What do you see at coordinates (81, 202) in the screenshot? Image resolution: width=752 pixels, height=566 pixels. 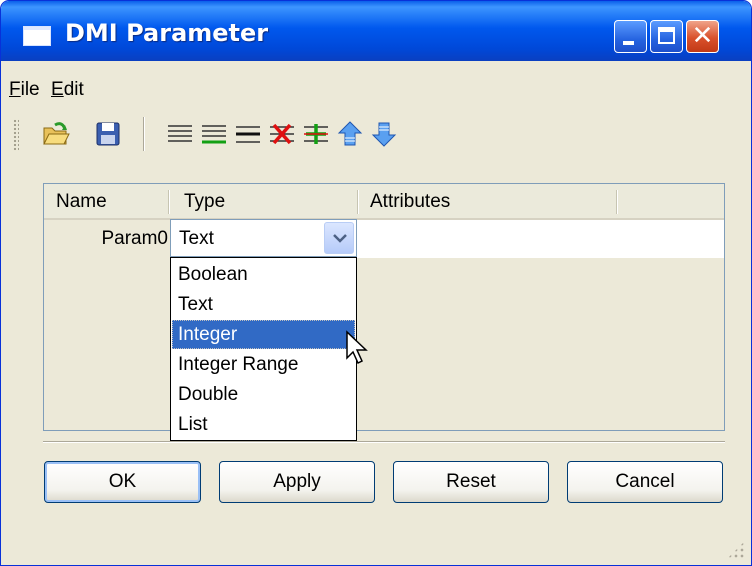 I see `column-header-name: Name` at bounding box center [81, 202].